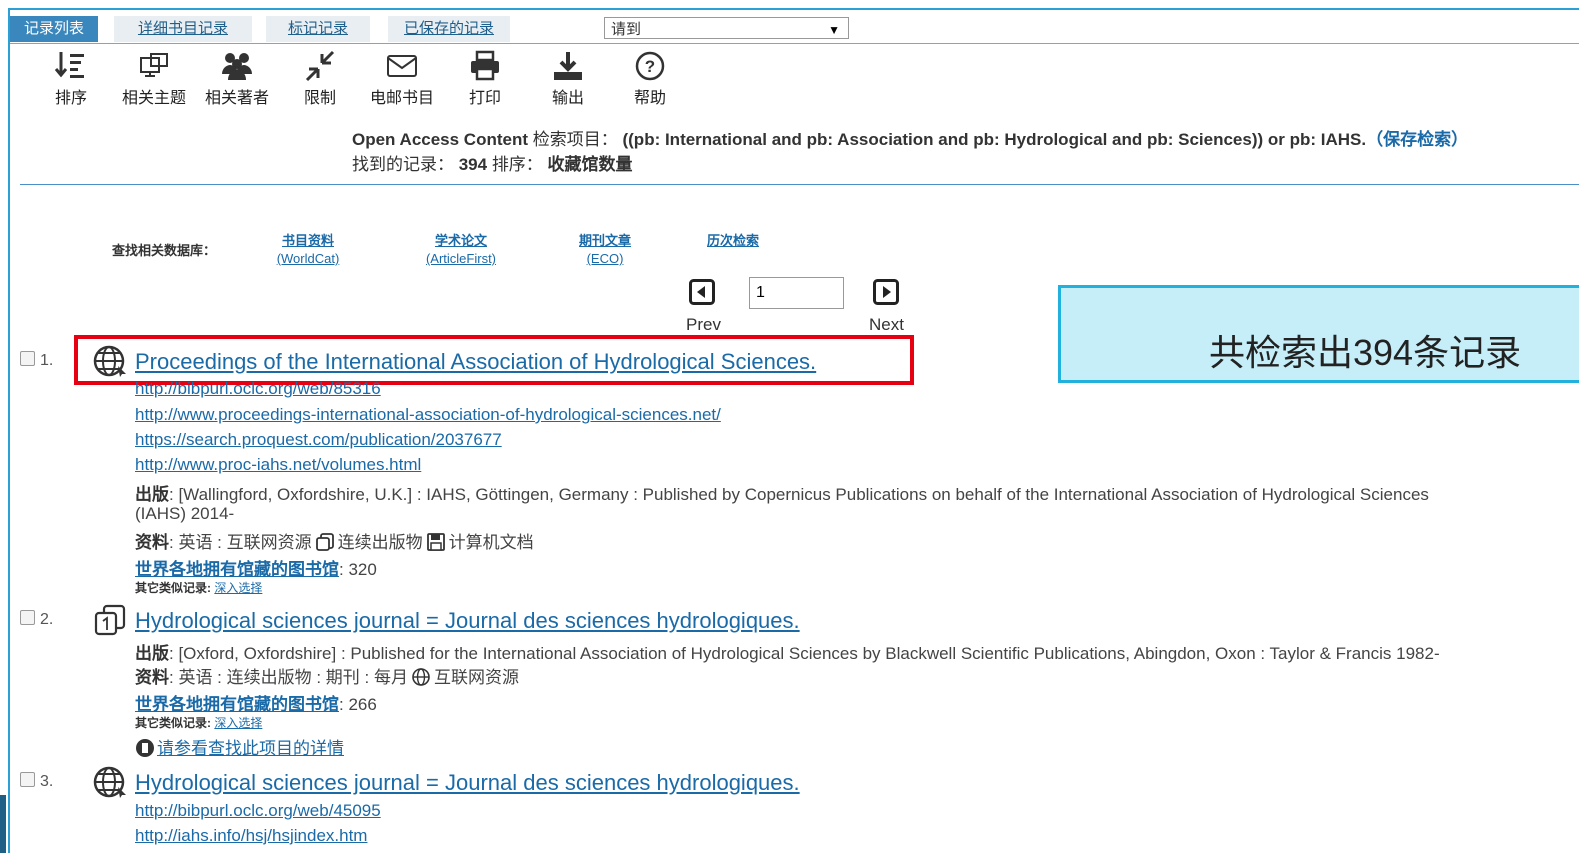  I want to click on record-2-similar: 其它类似记录: 深入选择, so click(198, 722).